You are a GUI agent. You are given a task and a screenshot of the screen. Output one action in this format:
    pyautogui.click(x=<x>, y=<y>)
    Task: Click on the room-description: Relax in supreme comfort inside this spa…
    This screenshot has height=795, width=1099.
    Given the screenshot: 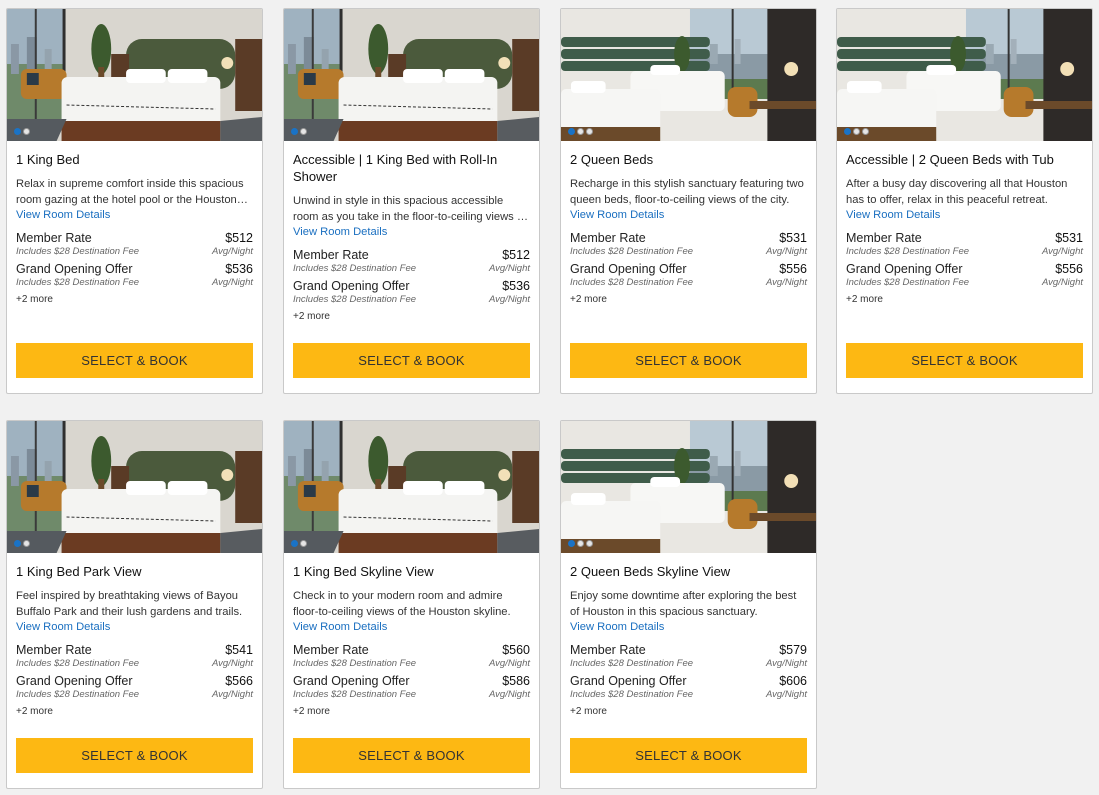 What is the action you would take?
    pyautogui.click(x=130, y=192)
    